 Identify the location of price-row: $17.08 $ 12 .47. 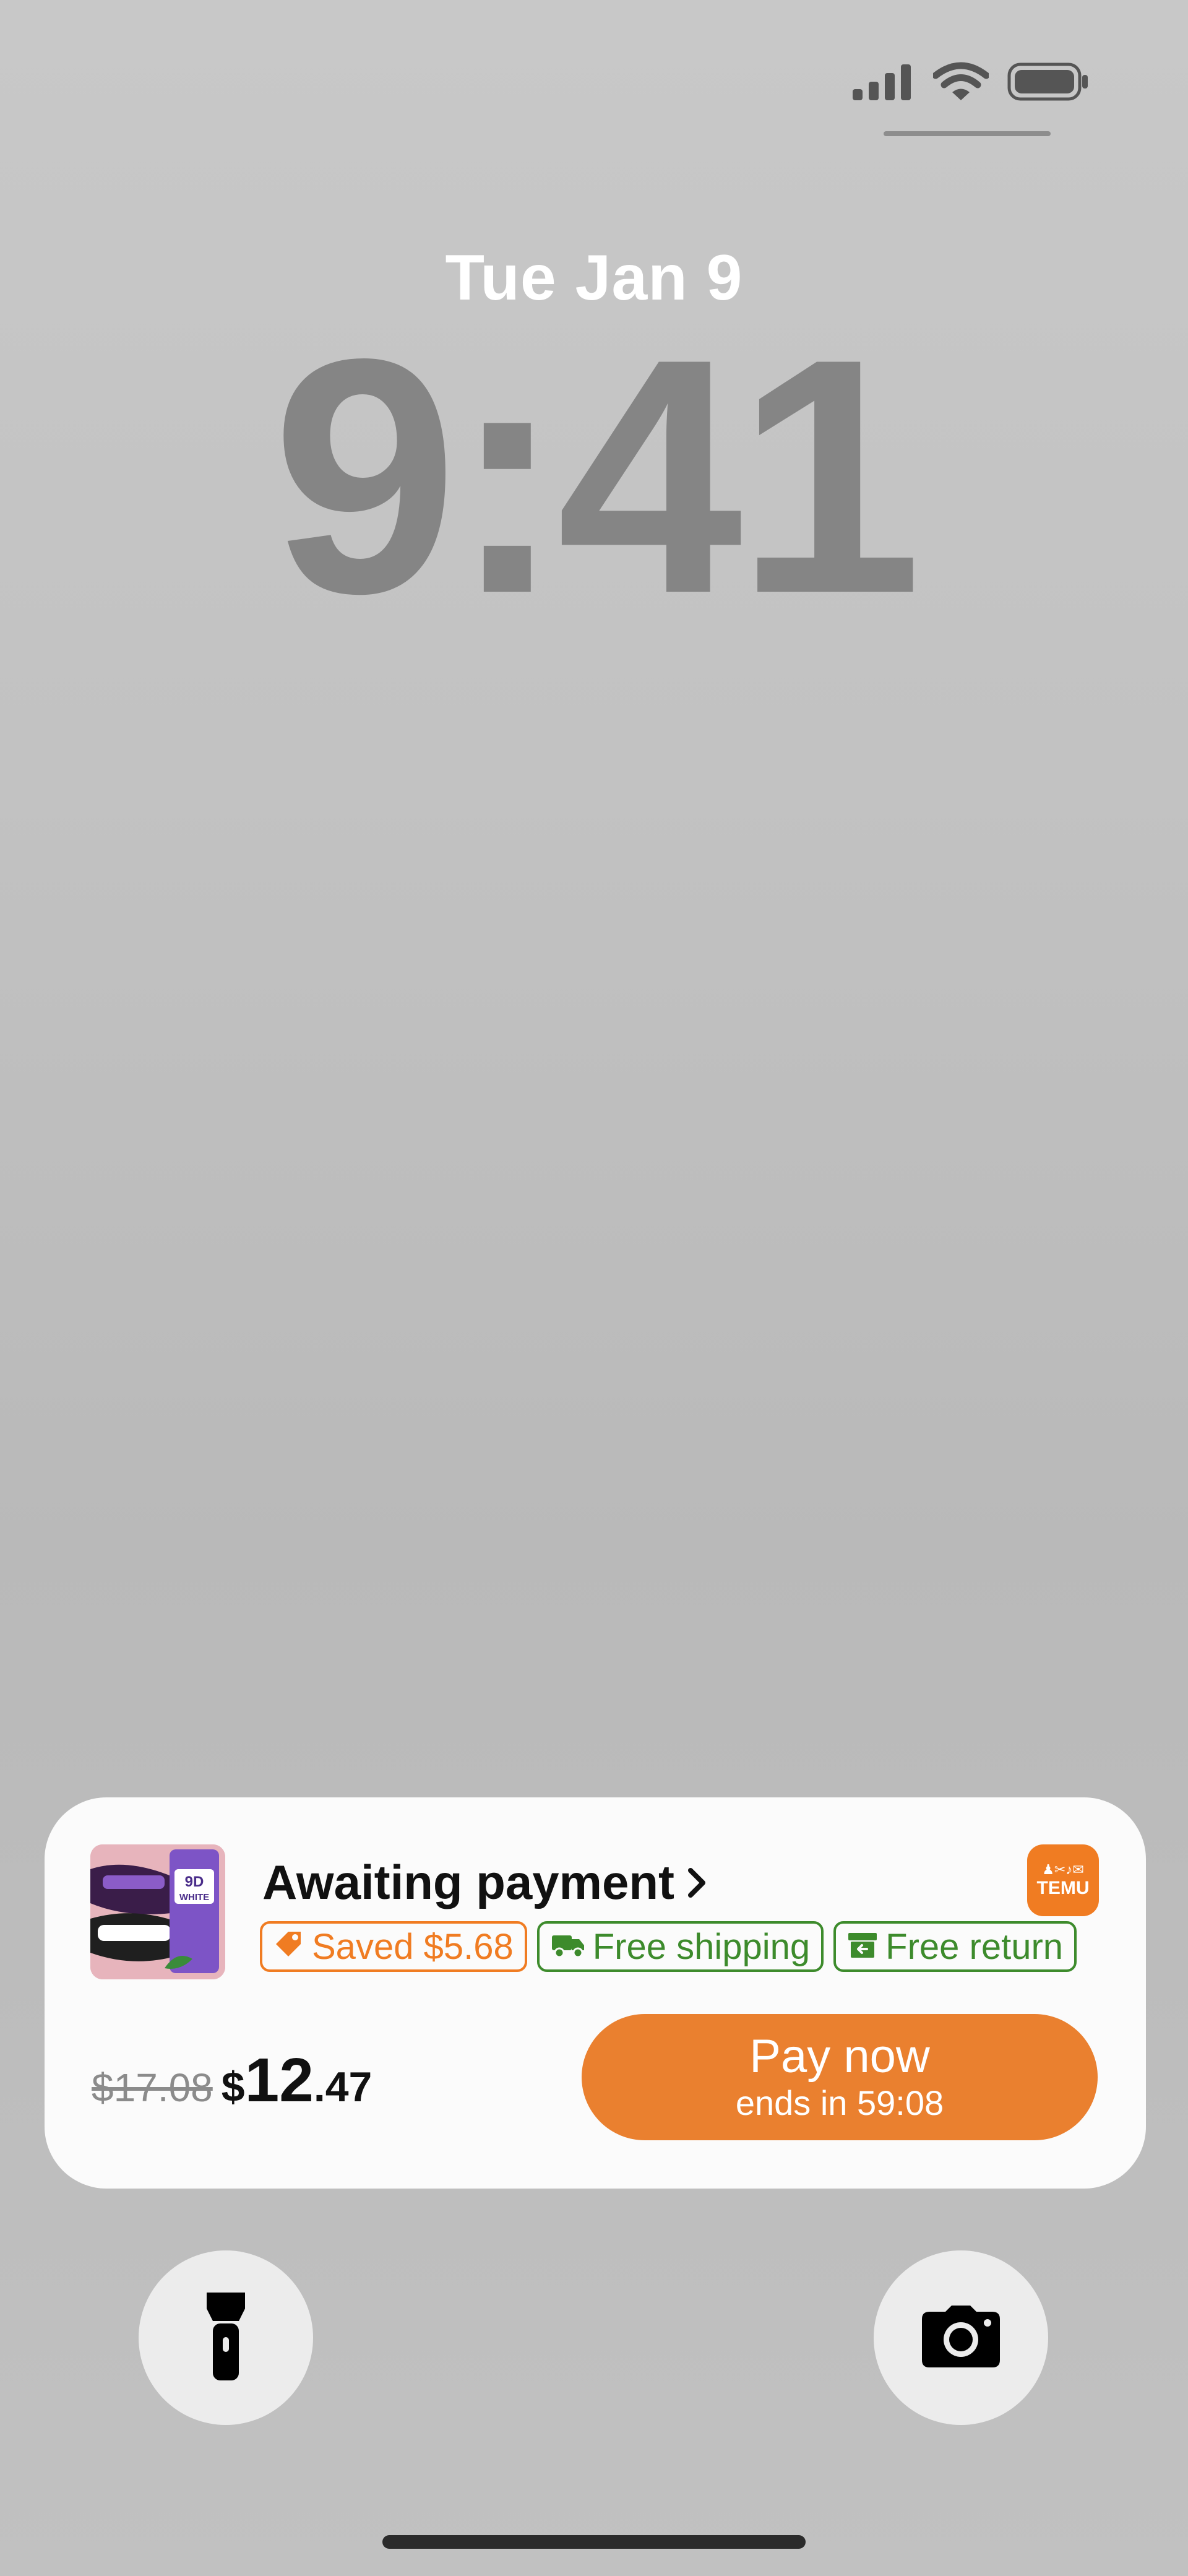
(232, 2080).